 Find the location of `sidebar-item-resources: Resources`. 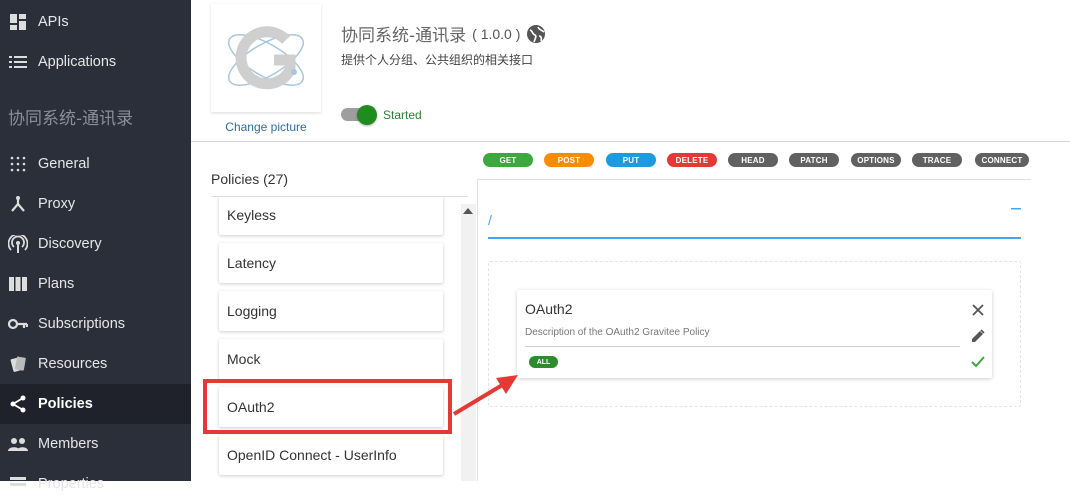

sidebar-item-resources: Resources is located at coordinates (95, 364).